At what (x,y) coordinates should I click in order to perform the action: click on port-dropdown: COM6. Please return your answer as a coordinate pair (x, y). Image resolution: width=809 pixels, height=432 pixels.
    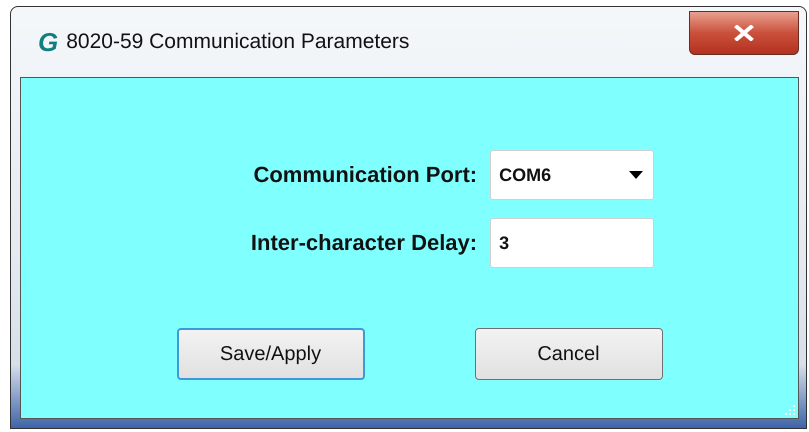
    Looking at the image, I should click on (572, 175).